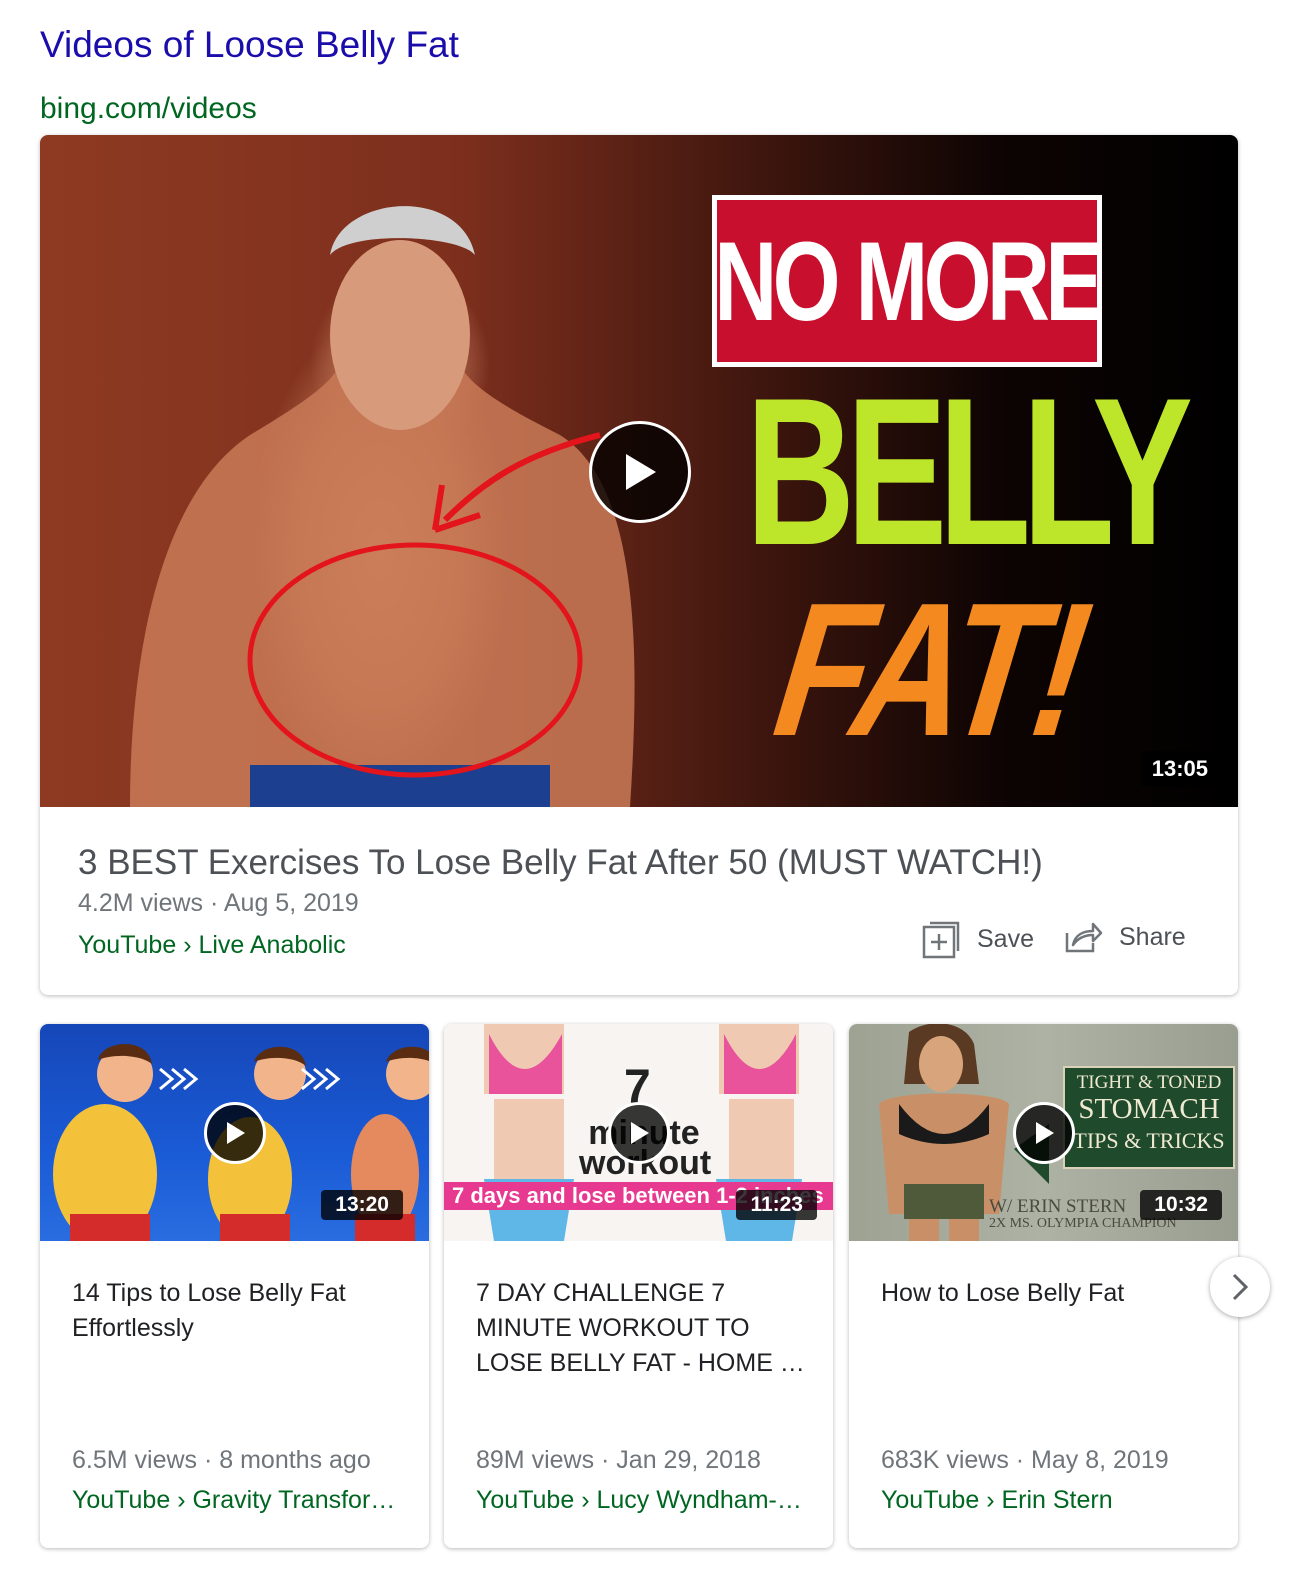 The image size is (1296, 1588). I want to click on video-thumbnail: 13:20, so click(234, 1132).